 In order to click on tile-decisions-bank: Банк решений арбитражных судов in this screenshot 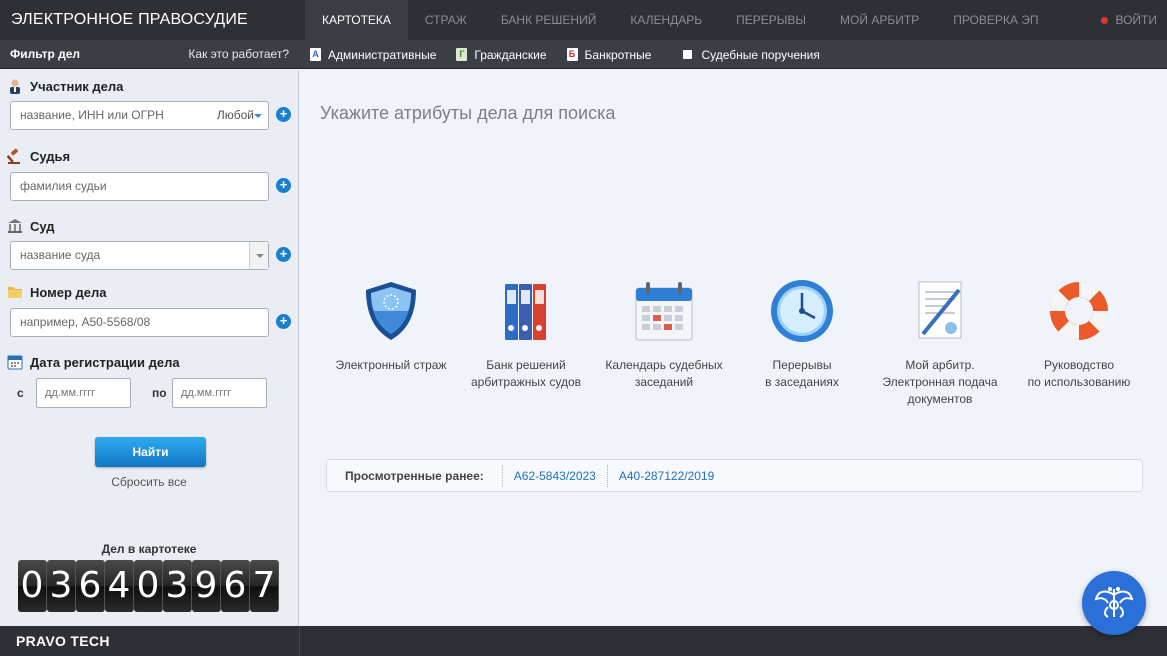, I will do `click(526, 334)`.